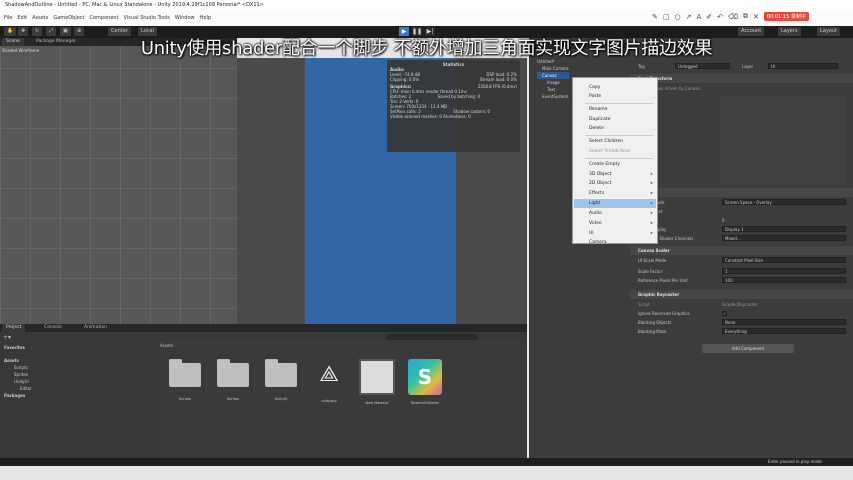 The image size is (853, 480). I want to click on context-item-rename: Rename, so click(598, 109).